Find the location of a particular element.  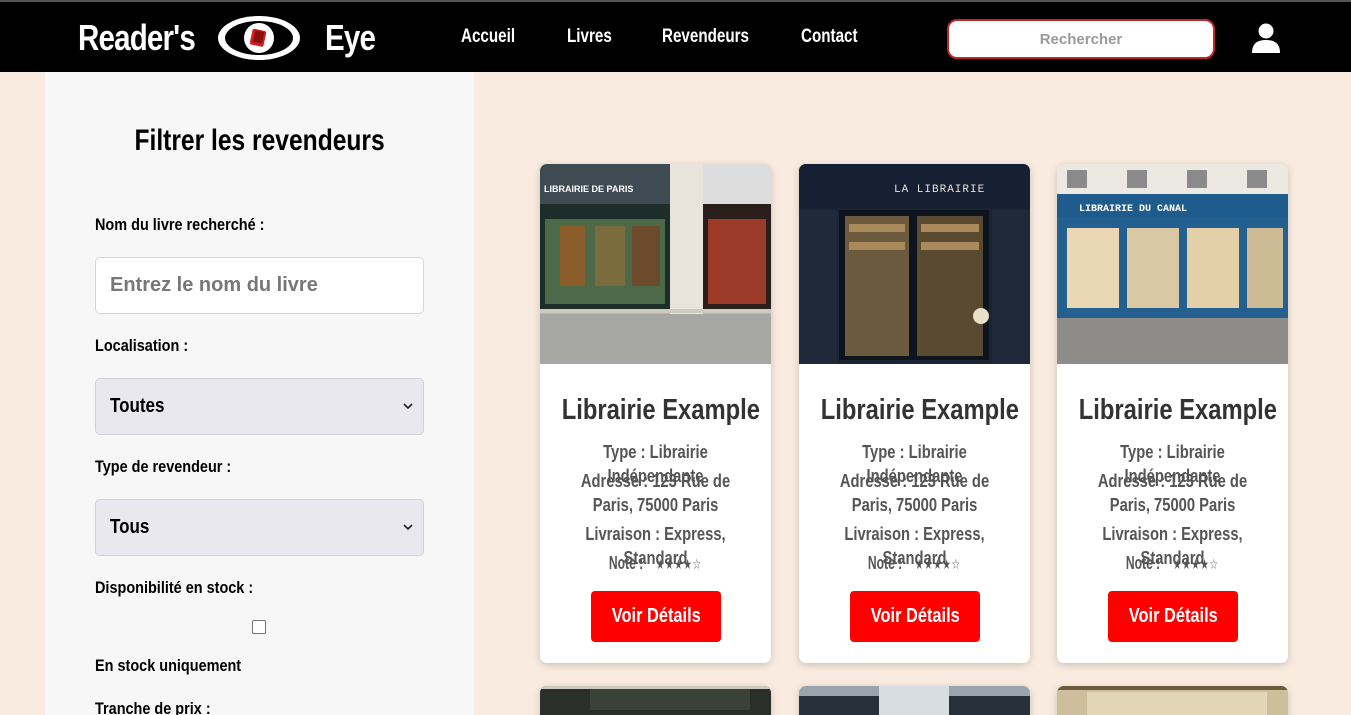

brand-logo: Reader's Eye is located at coordinates (232, 38).